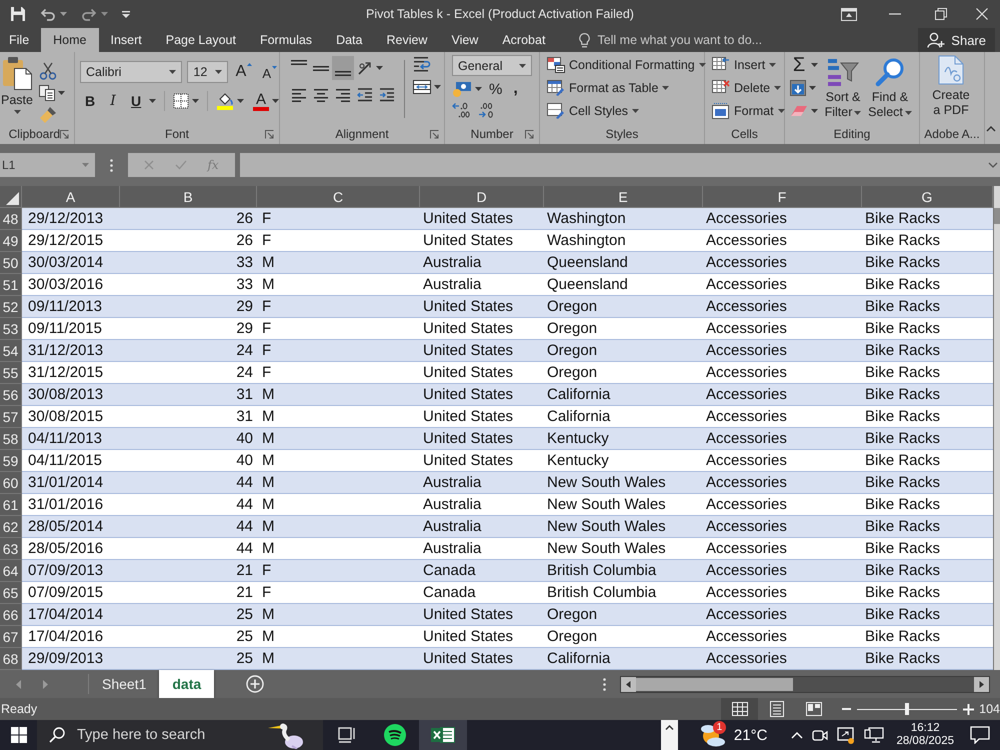 This screenshot has width=1000, height=750. Describe the element at coordinates (890, 89) in the screenshot. I see `find-select-button: Find & Select` at that location.